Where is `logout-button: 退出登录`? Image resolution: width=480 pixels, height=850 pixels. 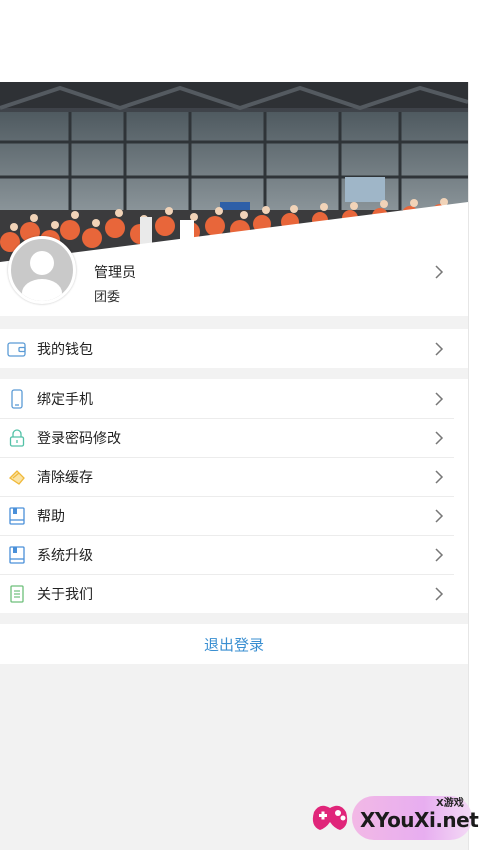
logout-button: 退出登录 is located at coordinates (234, 644).